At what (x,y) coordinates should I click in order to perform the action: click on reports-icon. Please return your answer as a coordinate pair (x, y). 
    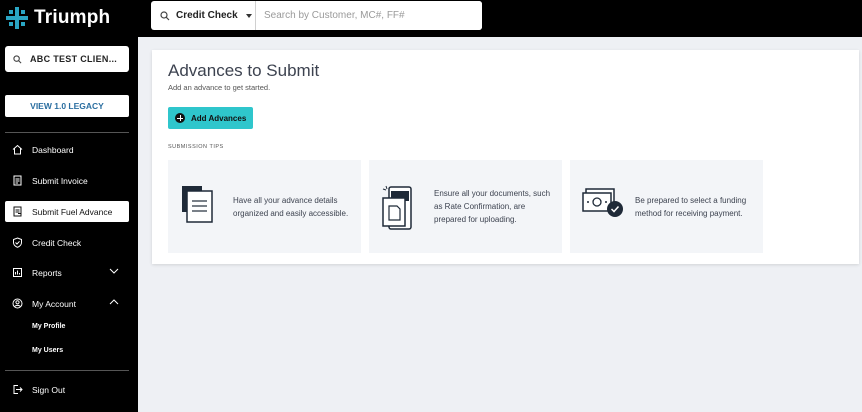
    Looking at the image, I should click on (17, 273).